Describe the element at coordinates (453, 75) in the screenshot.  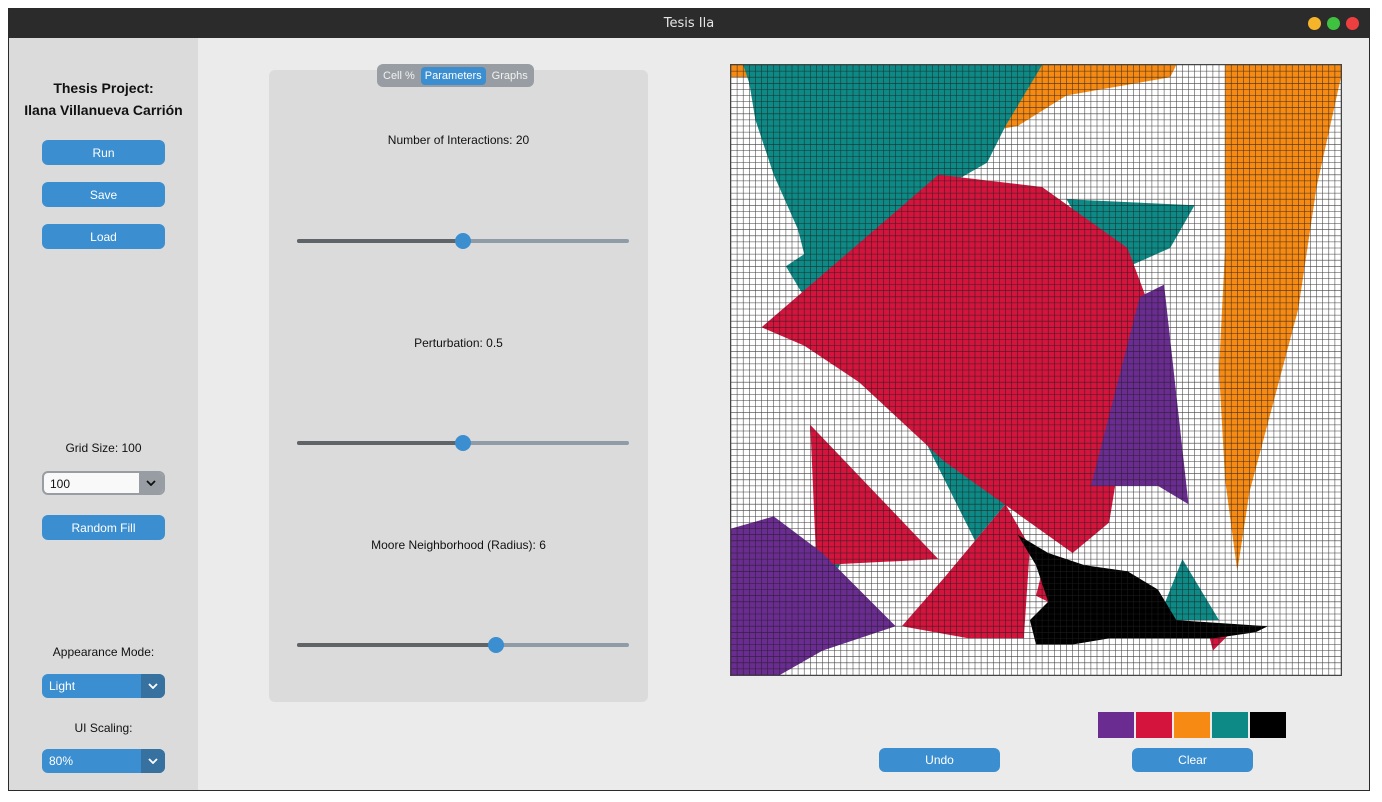
I see `tab-parameters: Parameters` at that location.